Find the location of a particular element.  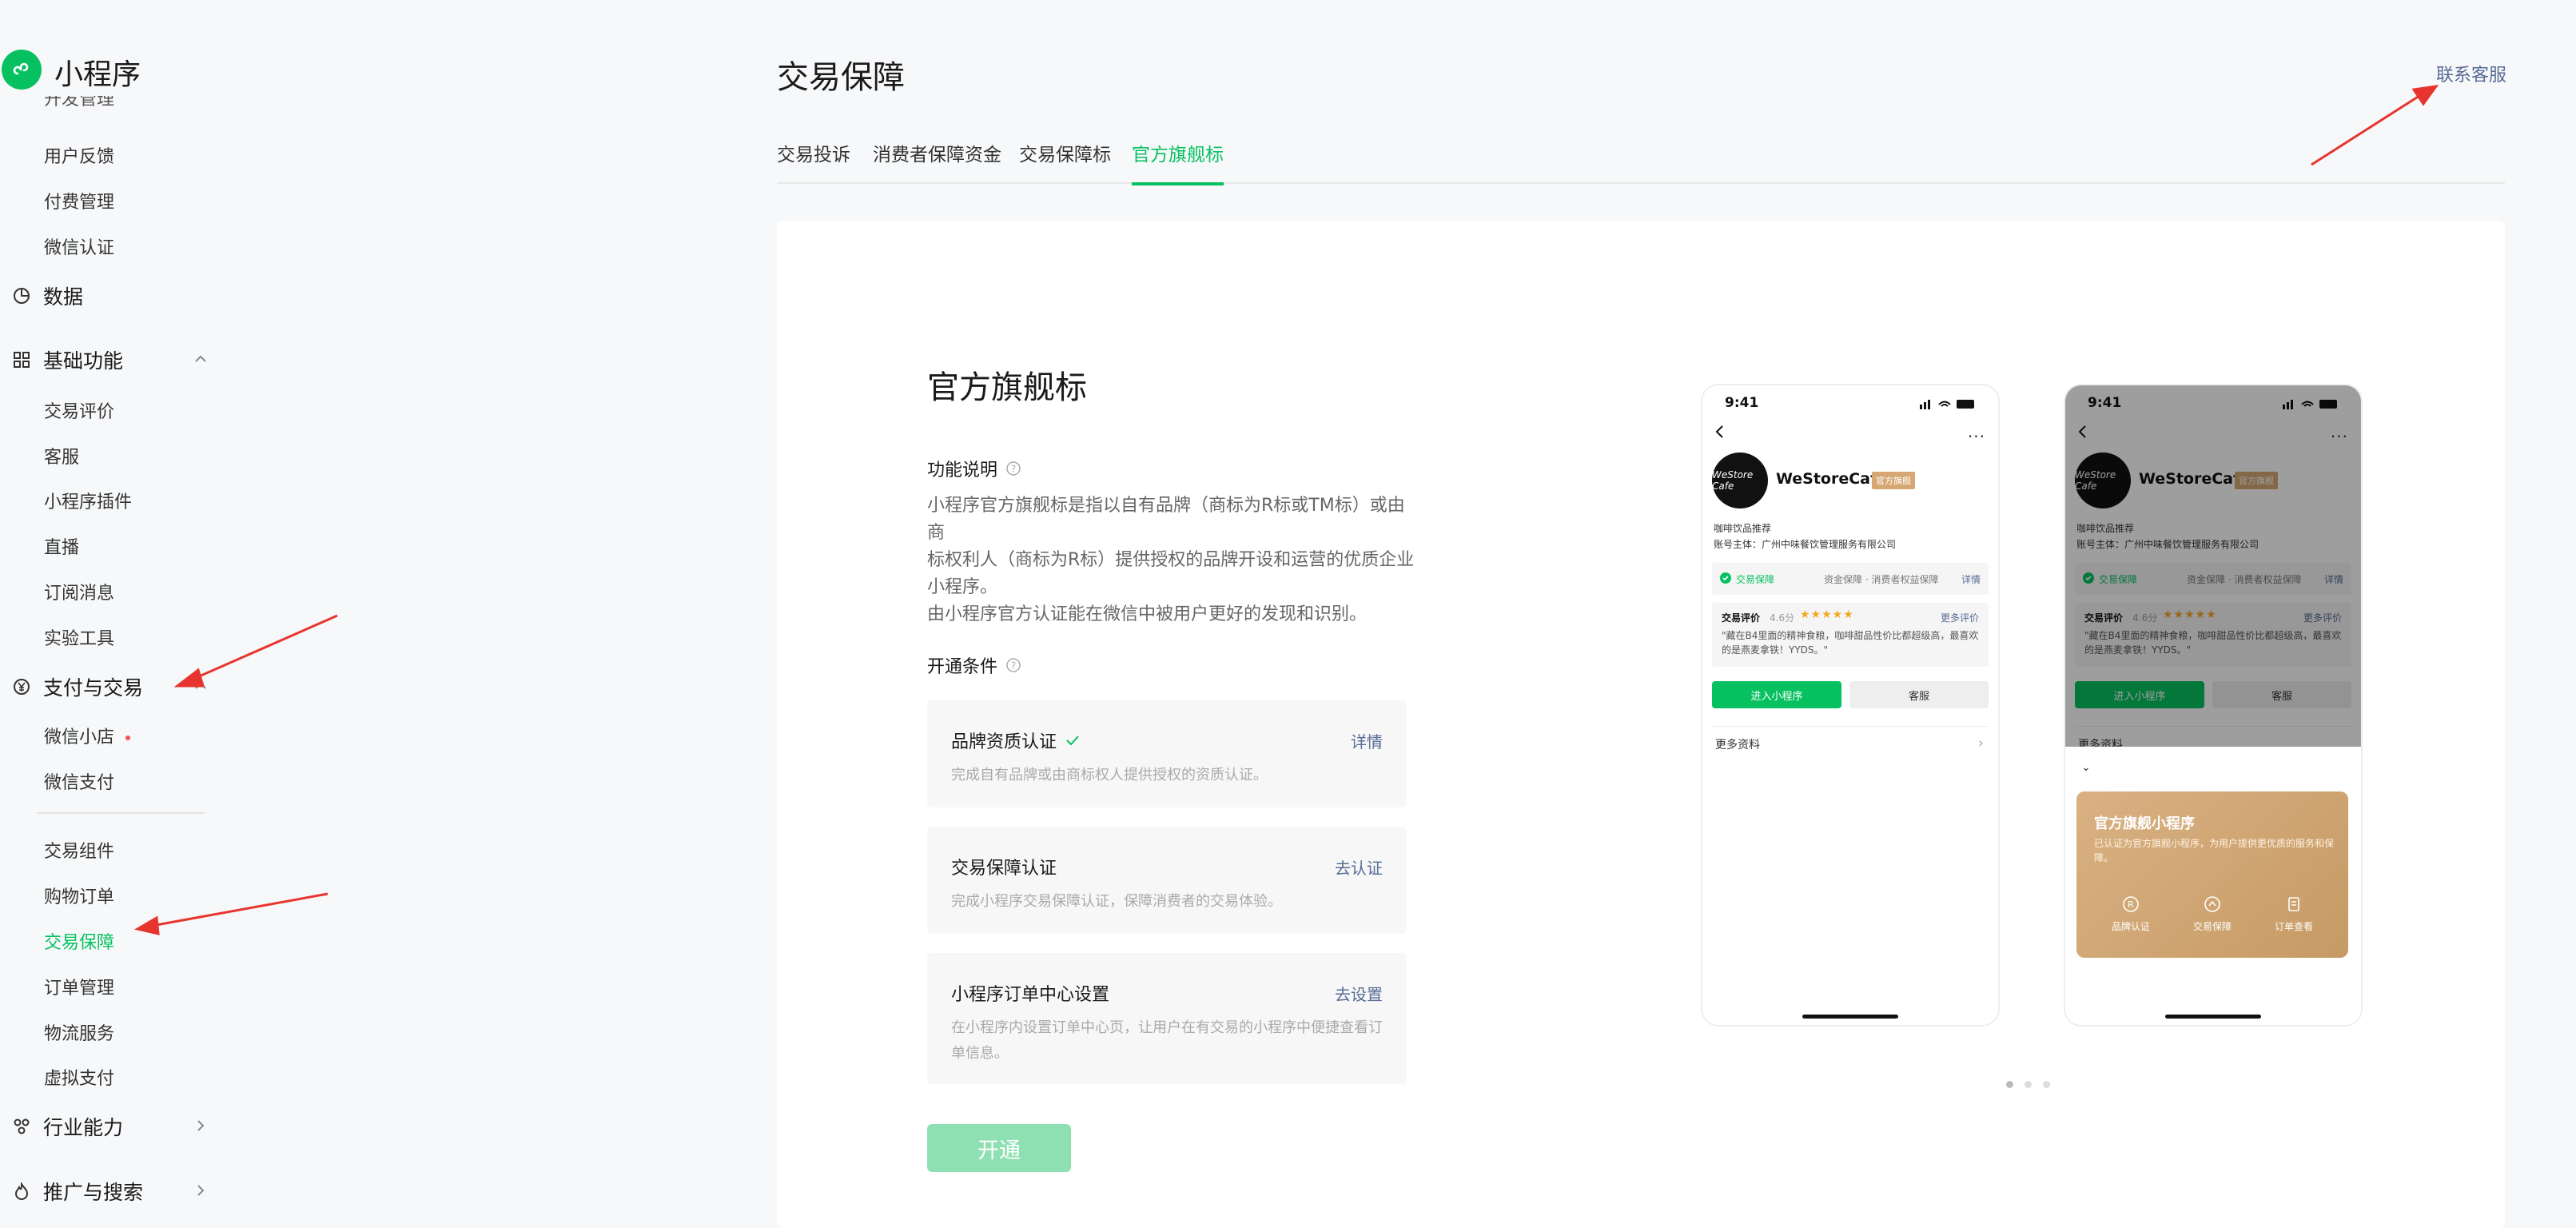

check-icon is located at coordinates (1072, 741).